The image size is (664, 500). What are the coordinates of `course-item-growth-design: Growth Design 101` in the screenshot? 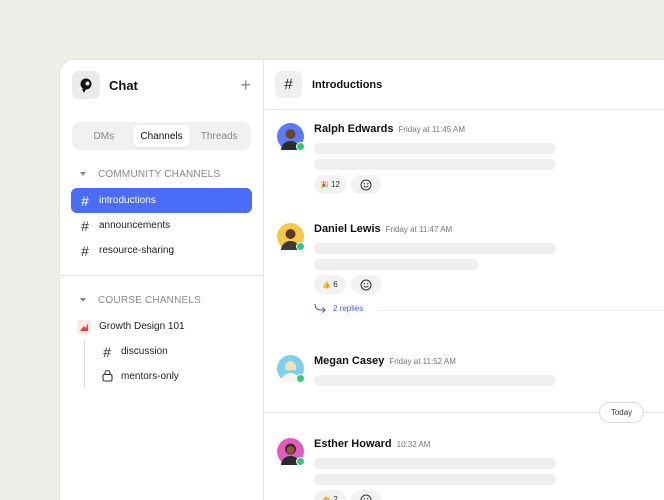 It's located at (161, 326).